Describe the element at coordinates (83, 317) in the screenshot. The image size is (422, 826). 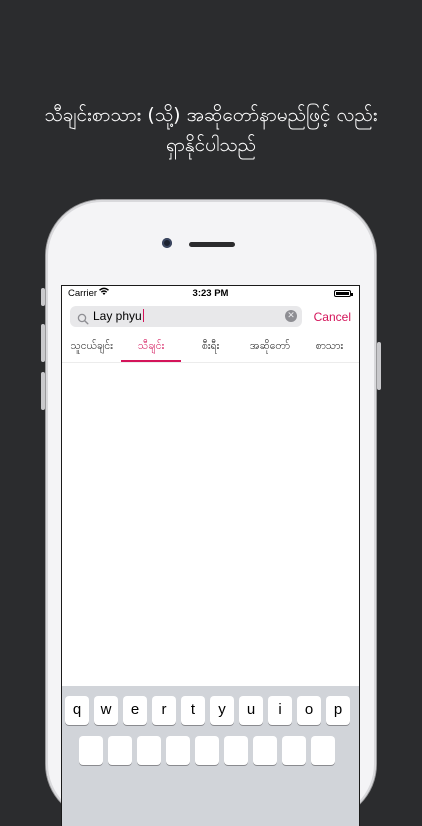
I see `search-icon` at that location.